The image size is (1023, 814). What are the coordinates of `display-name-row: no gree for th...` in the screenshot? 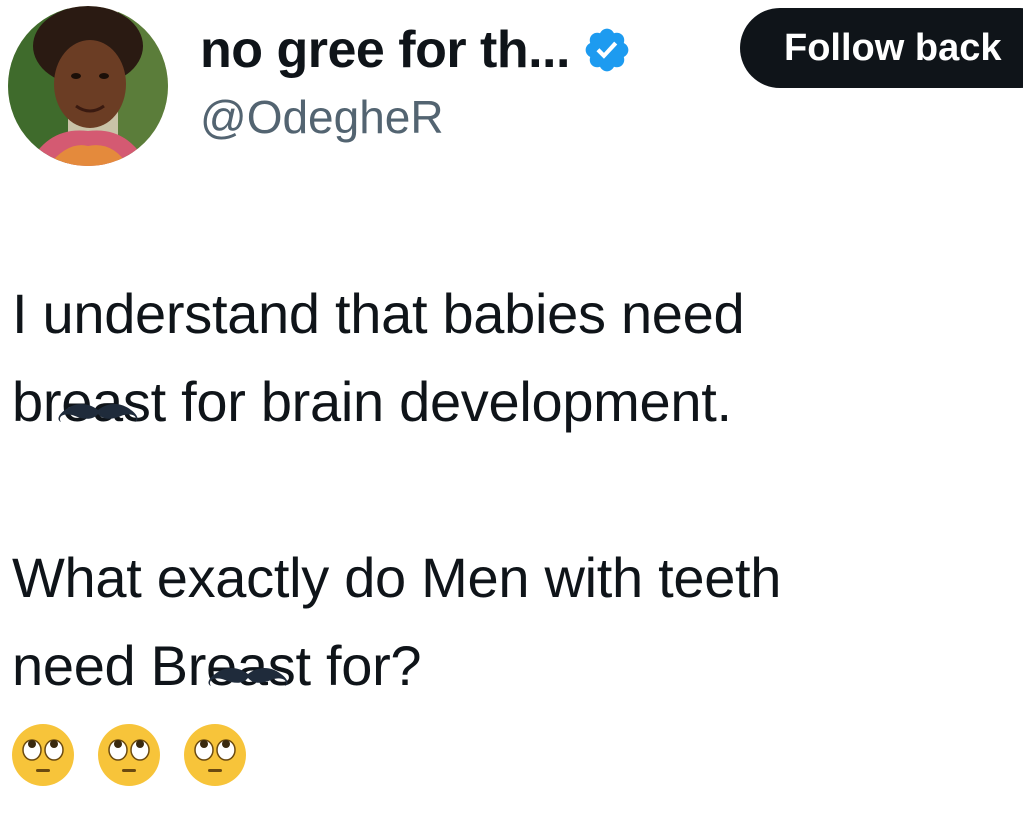 It's located at (416, 50).